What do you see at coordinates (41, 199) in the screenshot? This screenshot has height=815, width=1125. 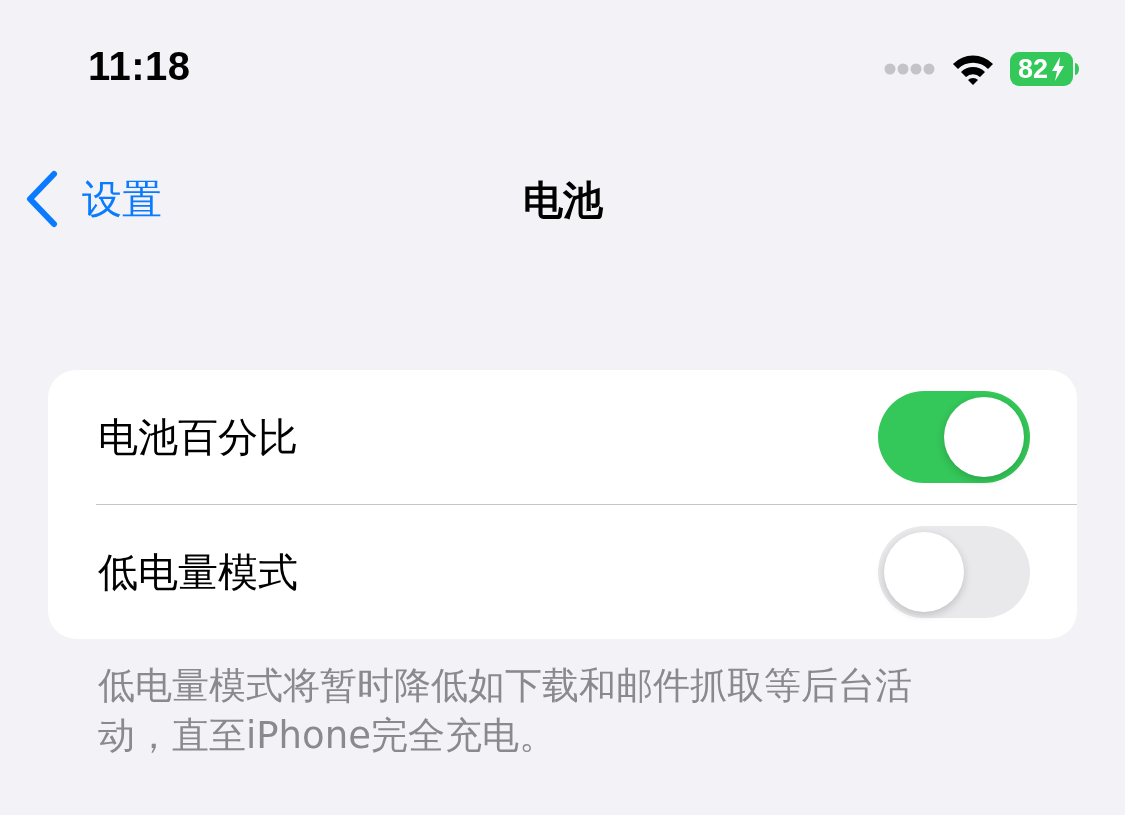 I see `chevron-left-icon` at bounding box center [41, 199].